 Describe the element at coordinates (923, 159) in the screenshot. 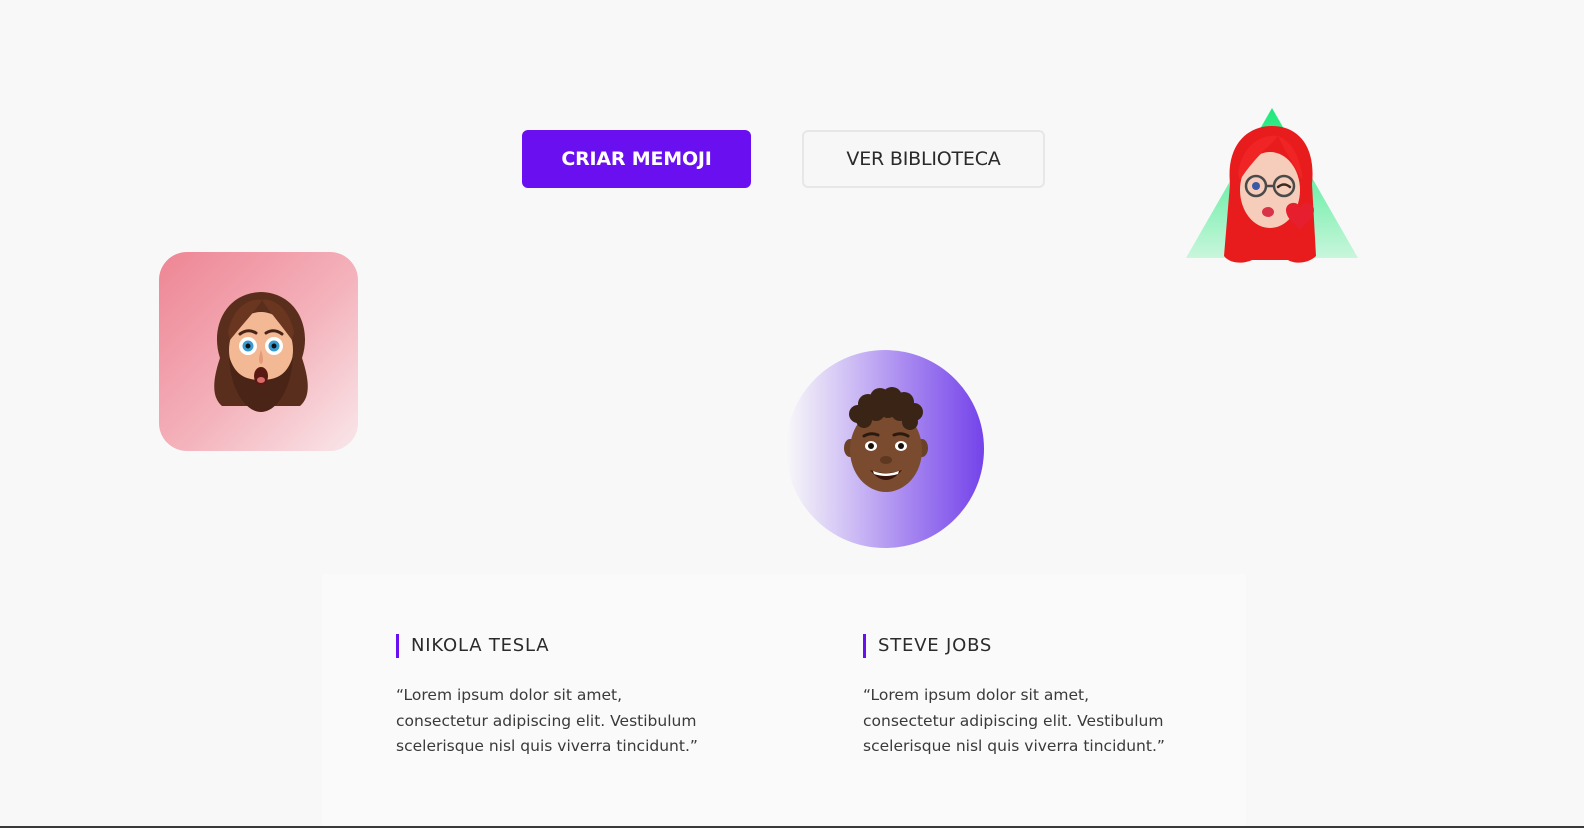

I see `view-library-button: VER BIBLIOTECA` at that location.